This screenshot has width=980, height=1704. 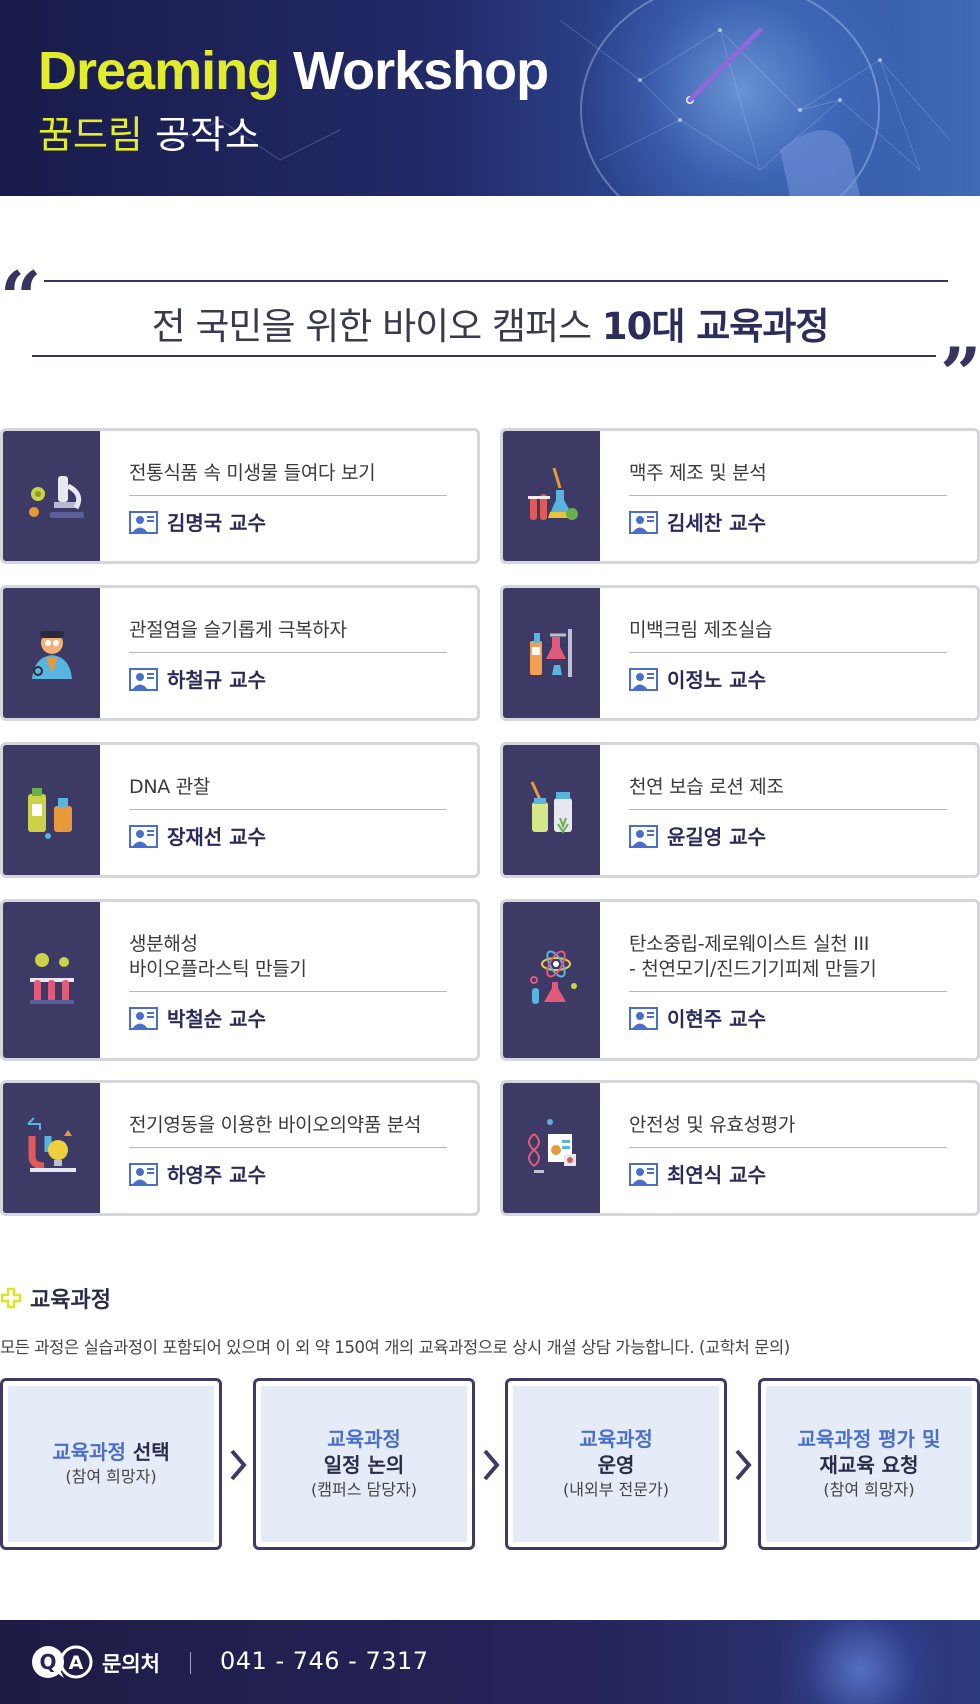 I want to click on course-card: 맥주 제조 및 분석김세찬 교수, so click(x=740, y=496).